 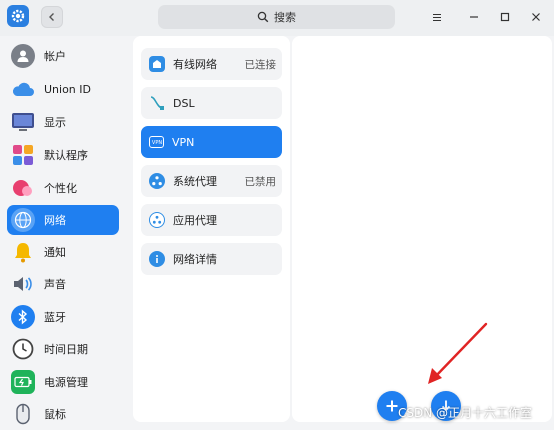 I want to click on menu-item-network-details: 网络详情, so click(x=211, y=259).